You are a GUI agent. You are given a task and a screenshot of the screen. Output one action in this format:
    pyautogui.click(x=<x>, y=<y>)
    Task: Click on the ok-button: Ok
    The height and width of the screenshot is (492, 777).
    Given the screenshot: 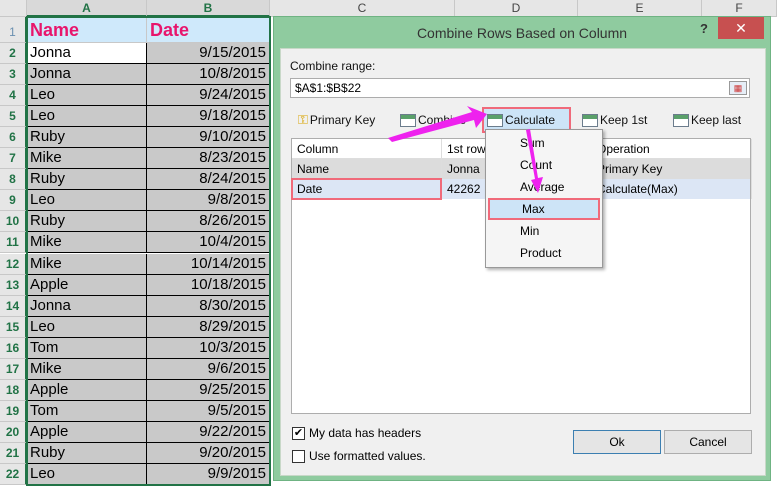 What is the action you would take?
    pyautogui.click(x=617, y=442)
    